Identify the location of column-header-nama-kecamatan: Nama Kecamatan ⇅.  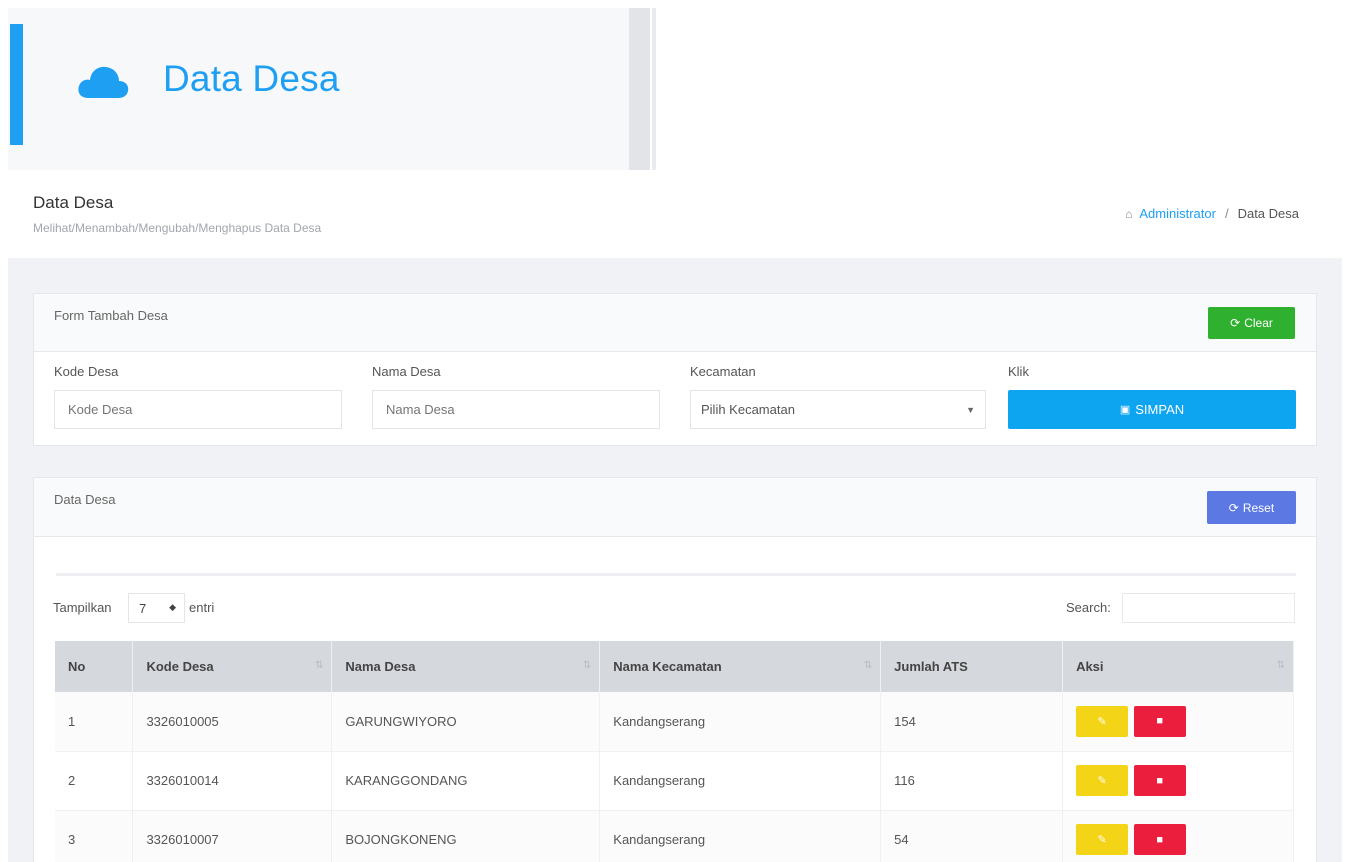
(740, 666).